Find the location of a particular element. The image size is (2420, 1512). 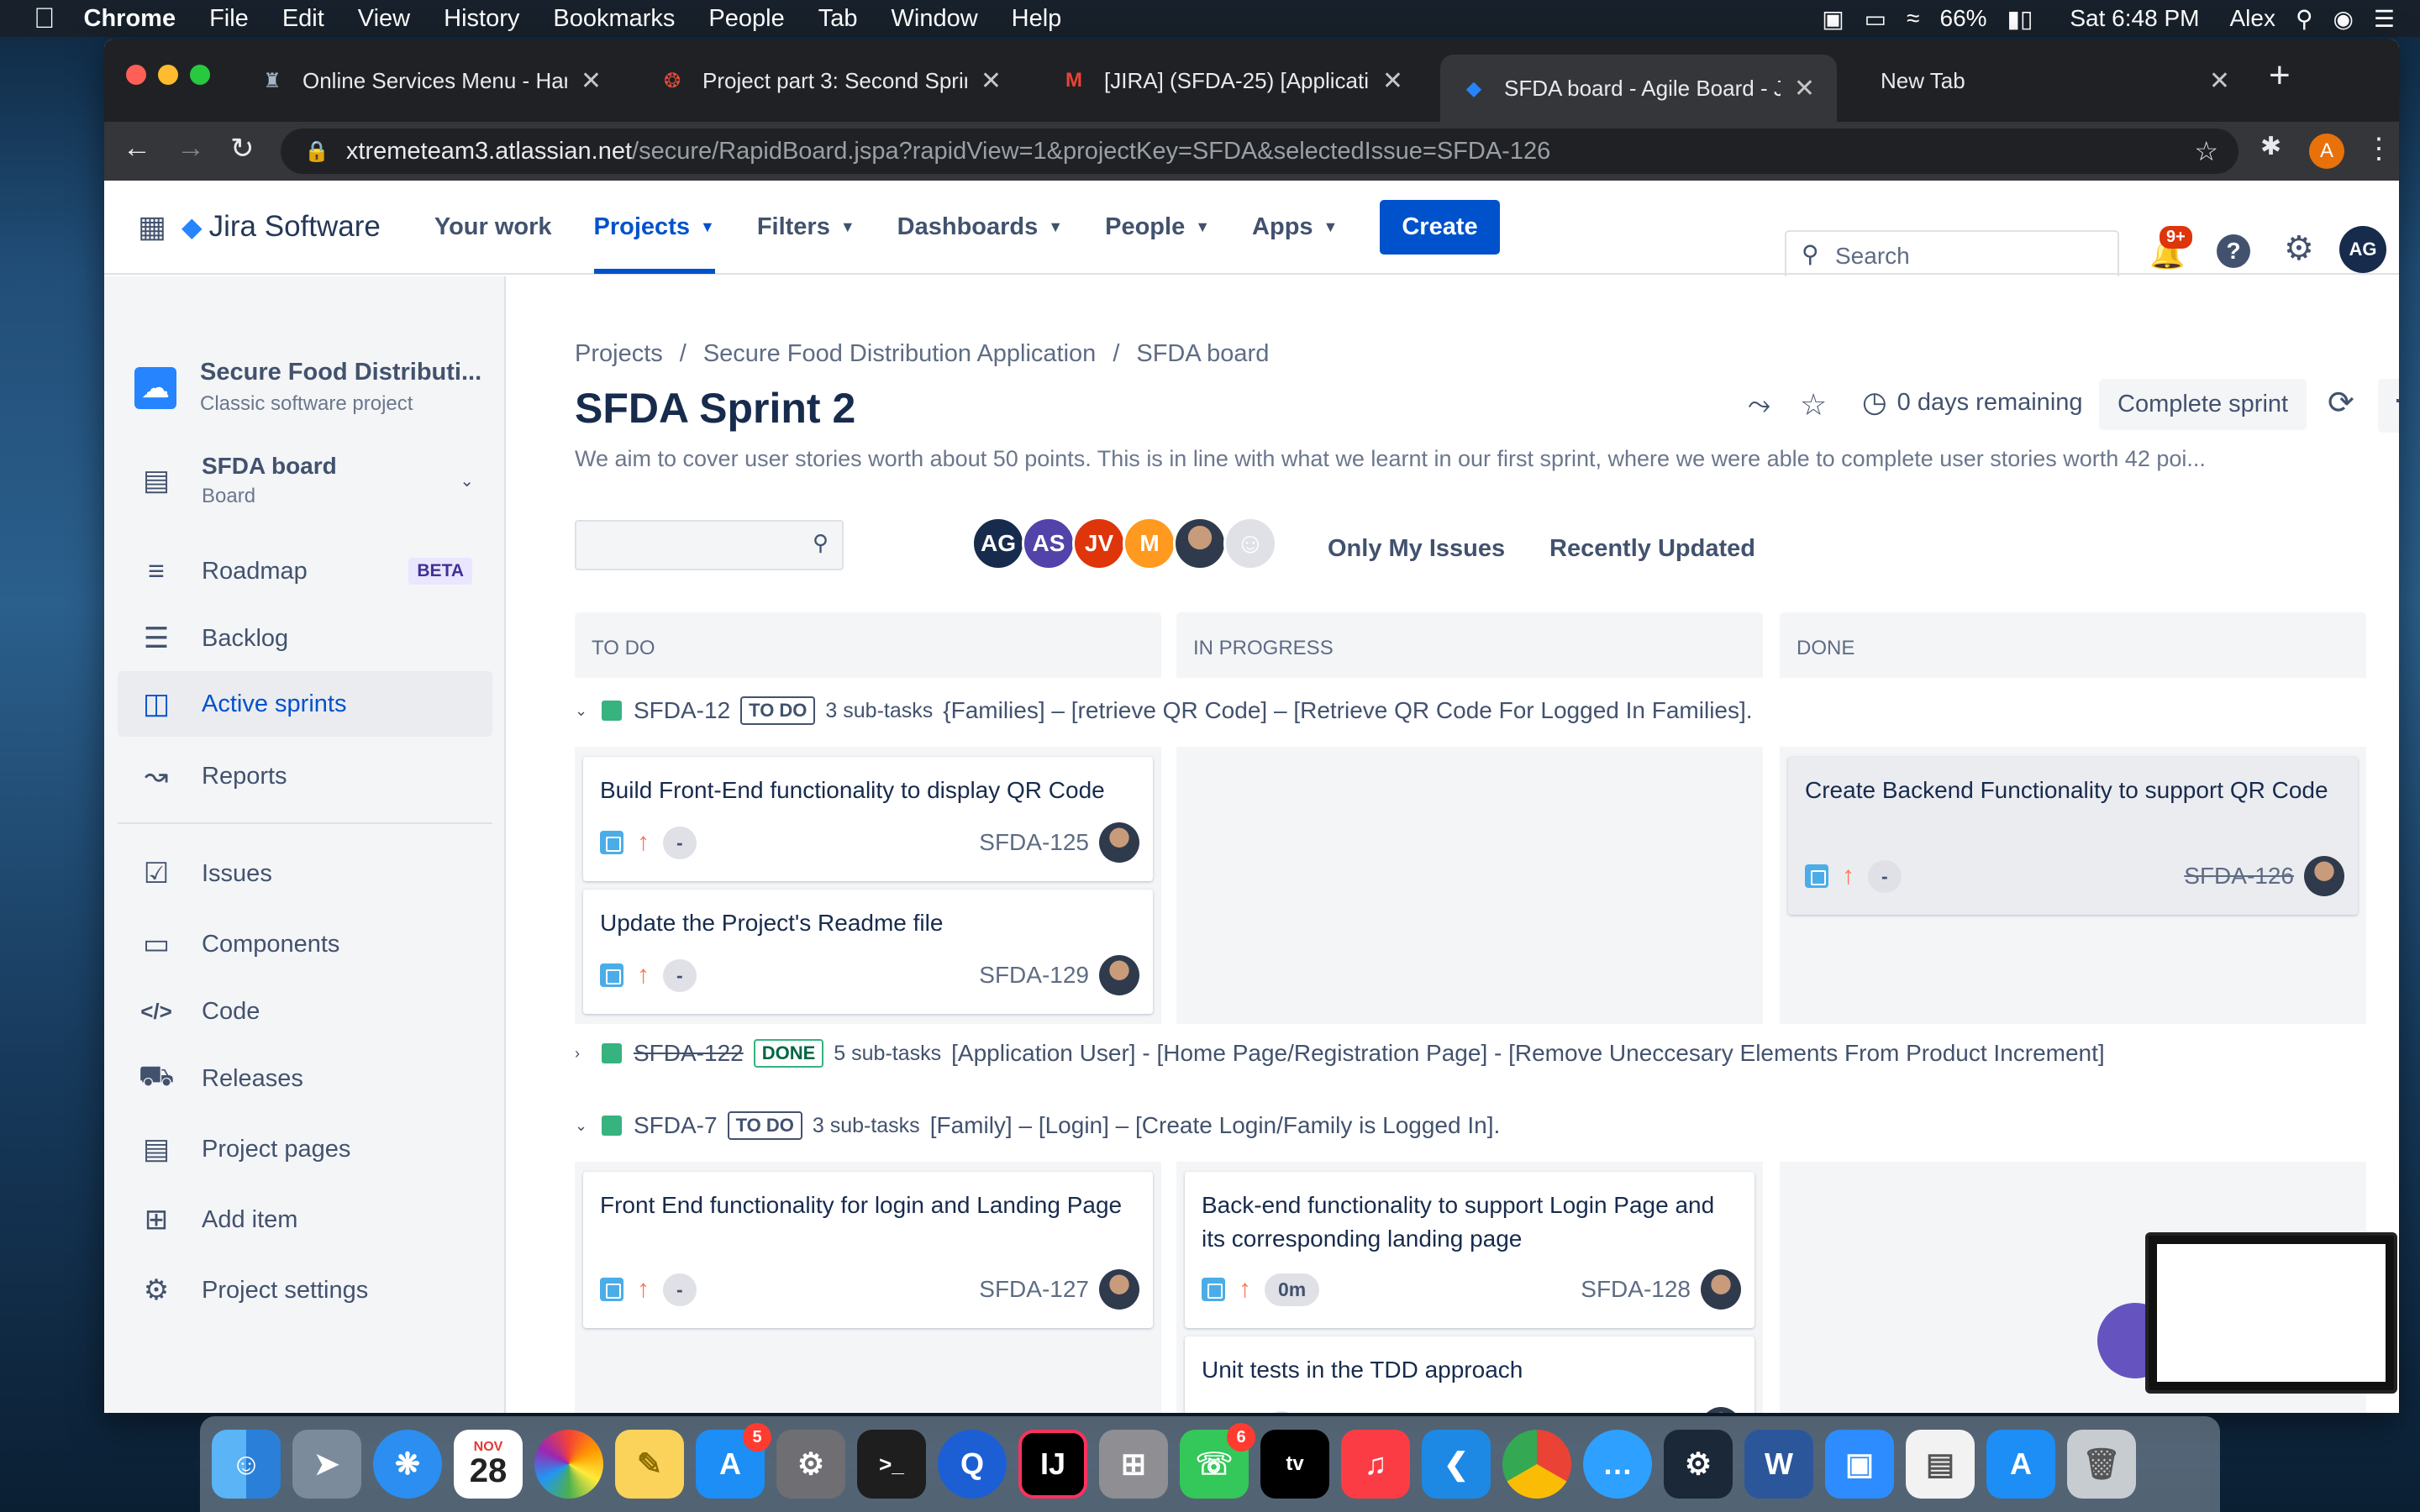

board-switcher: ▤ SFDA board Board ⌄ is located at coordinates (305, 480).